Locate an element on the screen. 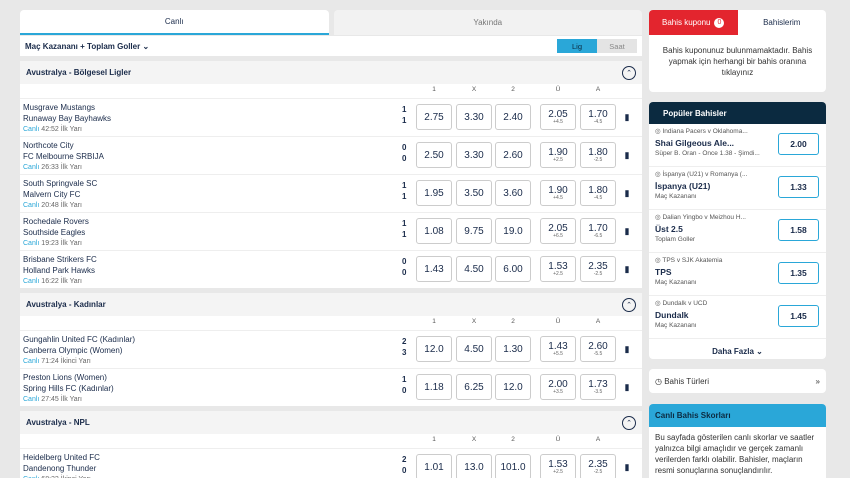 This screenshot has width=850, height=478. toggle-league: Lig is located at coordinates (577, 46).